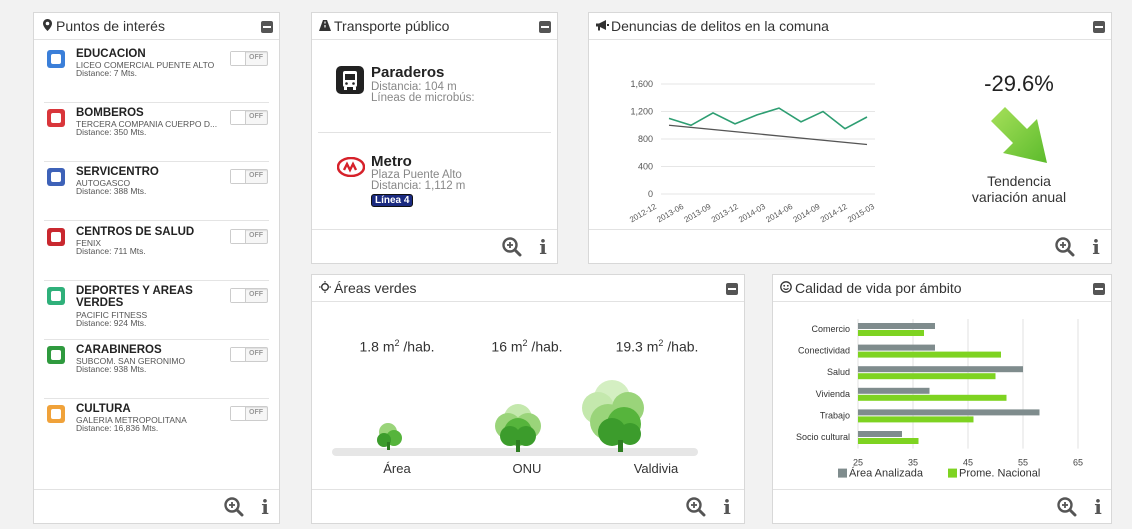  What do you see at coordinates (1019, 197) in the screenshot?
I see `trend-label-2: variación anual` at bounding box center [1019, 197].